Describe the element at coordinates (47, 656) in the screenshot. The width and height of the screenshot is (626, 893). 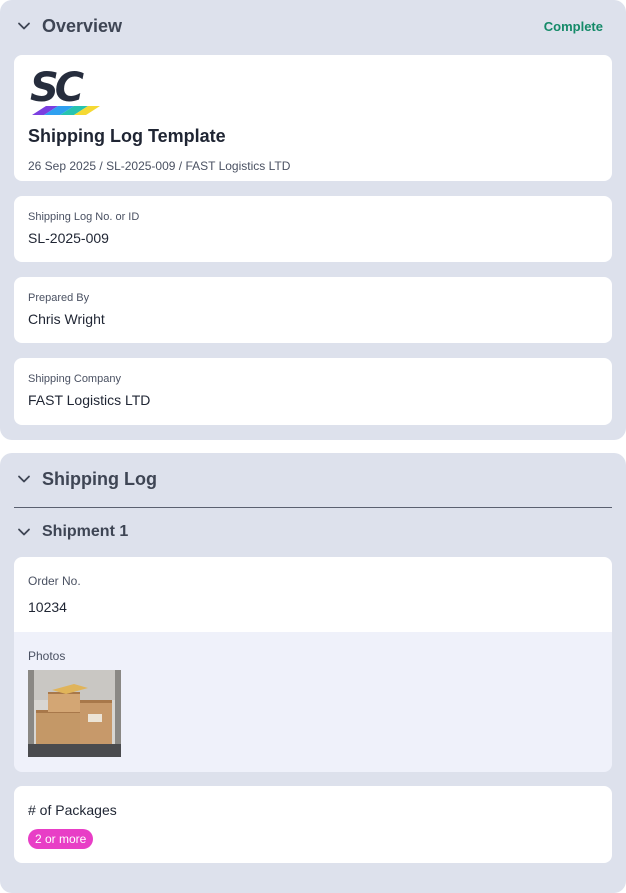
I see `photos-label: Photos` at that location.